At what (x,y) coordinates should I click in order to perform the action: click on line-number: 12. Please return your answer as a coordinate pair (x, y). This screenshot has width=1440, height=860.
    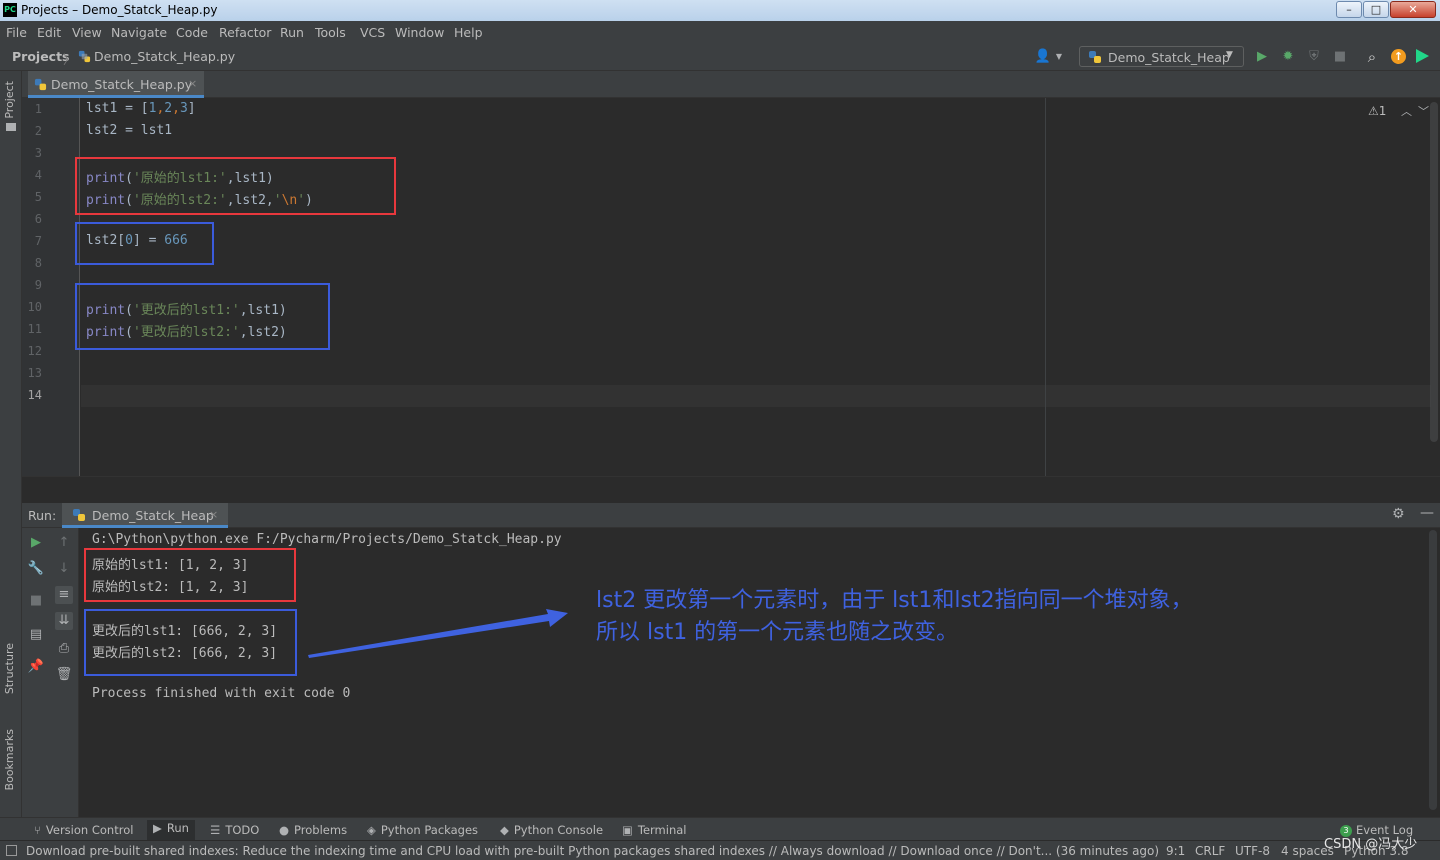
    Looking at the image, I should click on (34, 351).